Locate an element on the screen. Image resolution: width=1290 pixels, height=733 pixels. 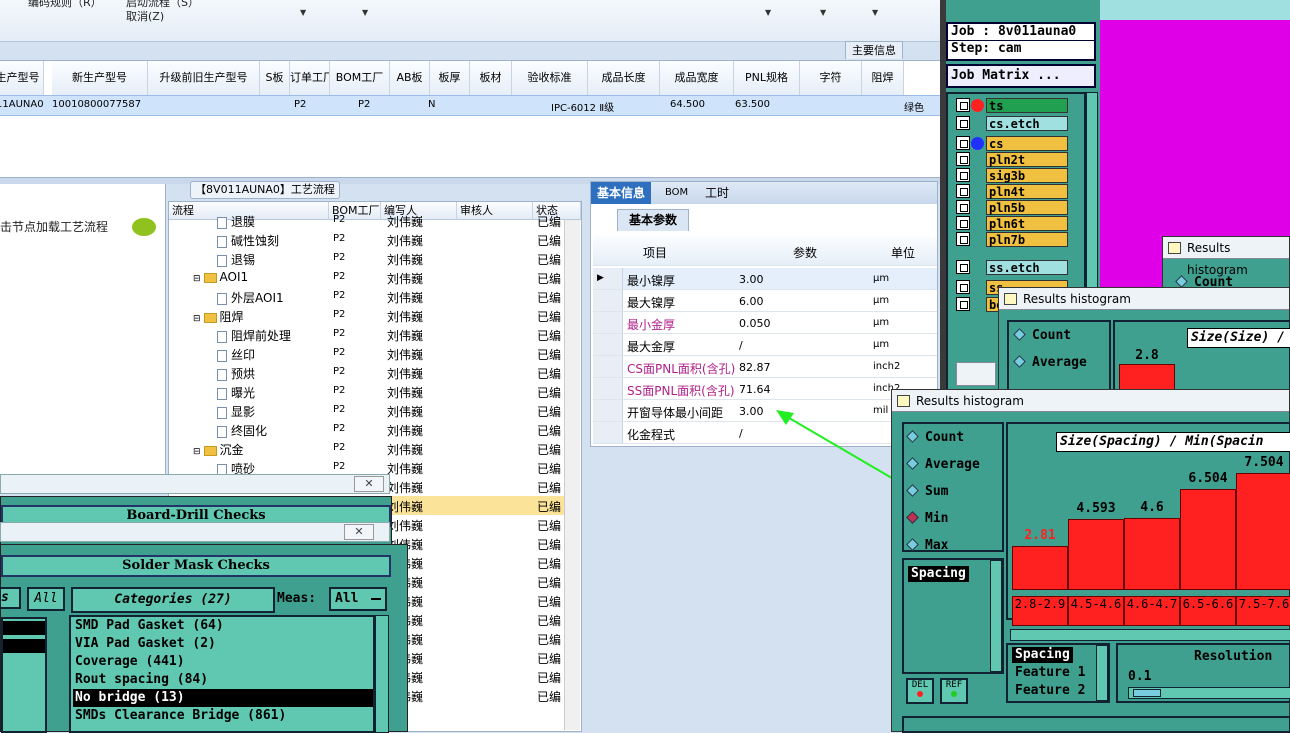
radio-max: Max is located at coordinates (927, 545).